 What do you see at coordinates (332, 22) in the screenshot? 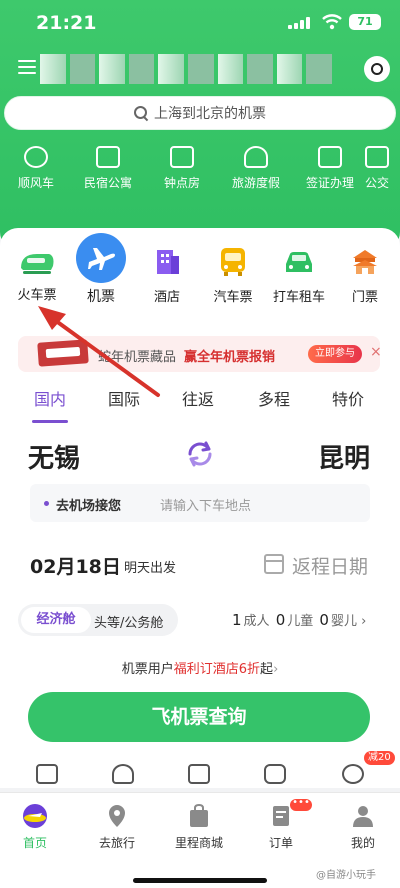
I see `wifi-icon` at bounding box center [332, 22].